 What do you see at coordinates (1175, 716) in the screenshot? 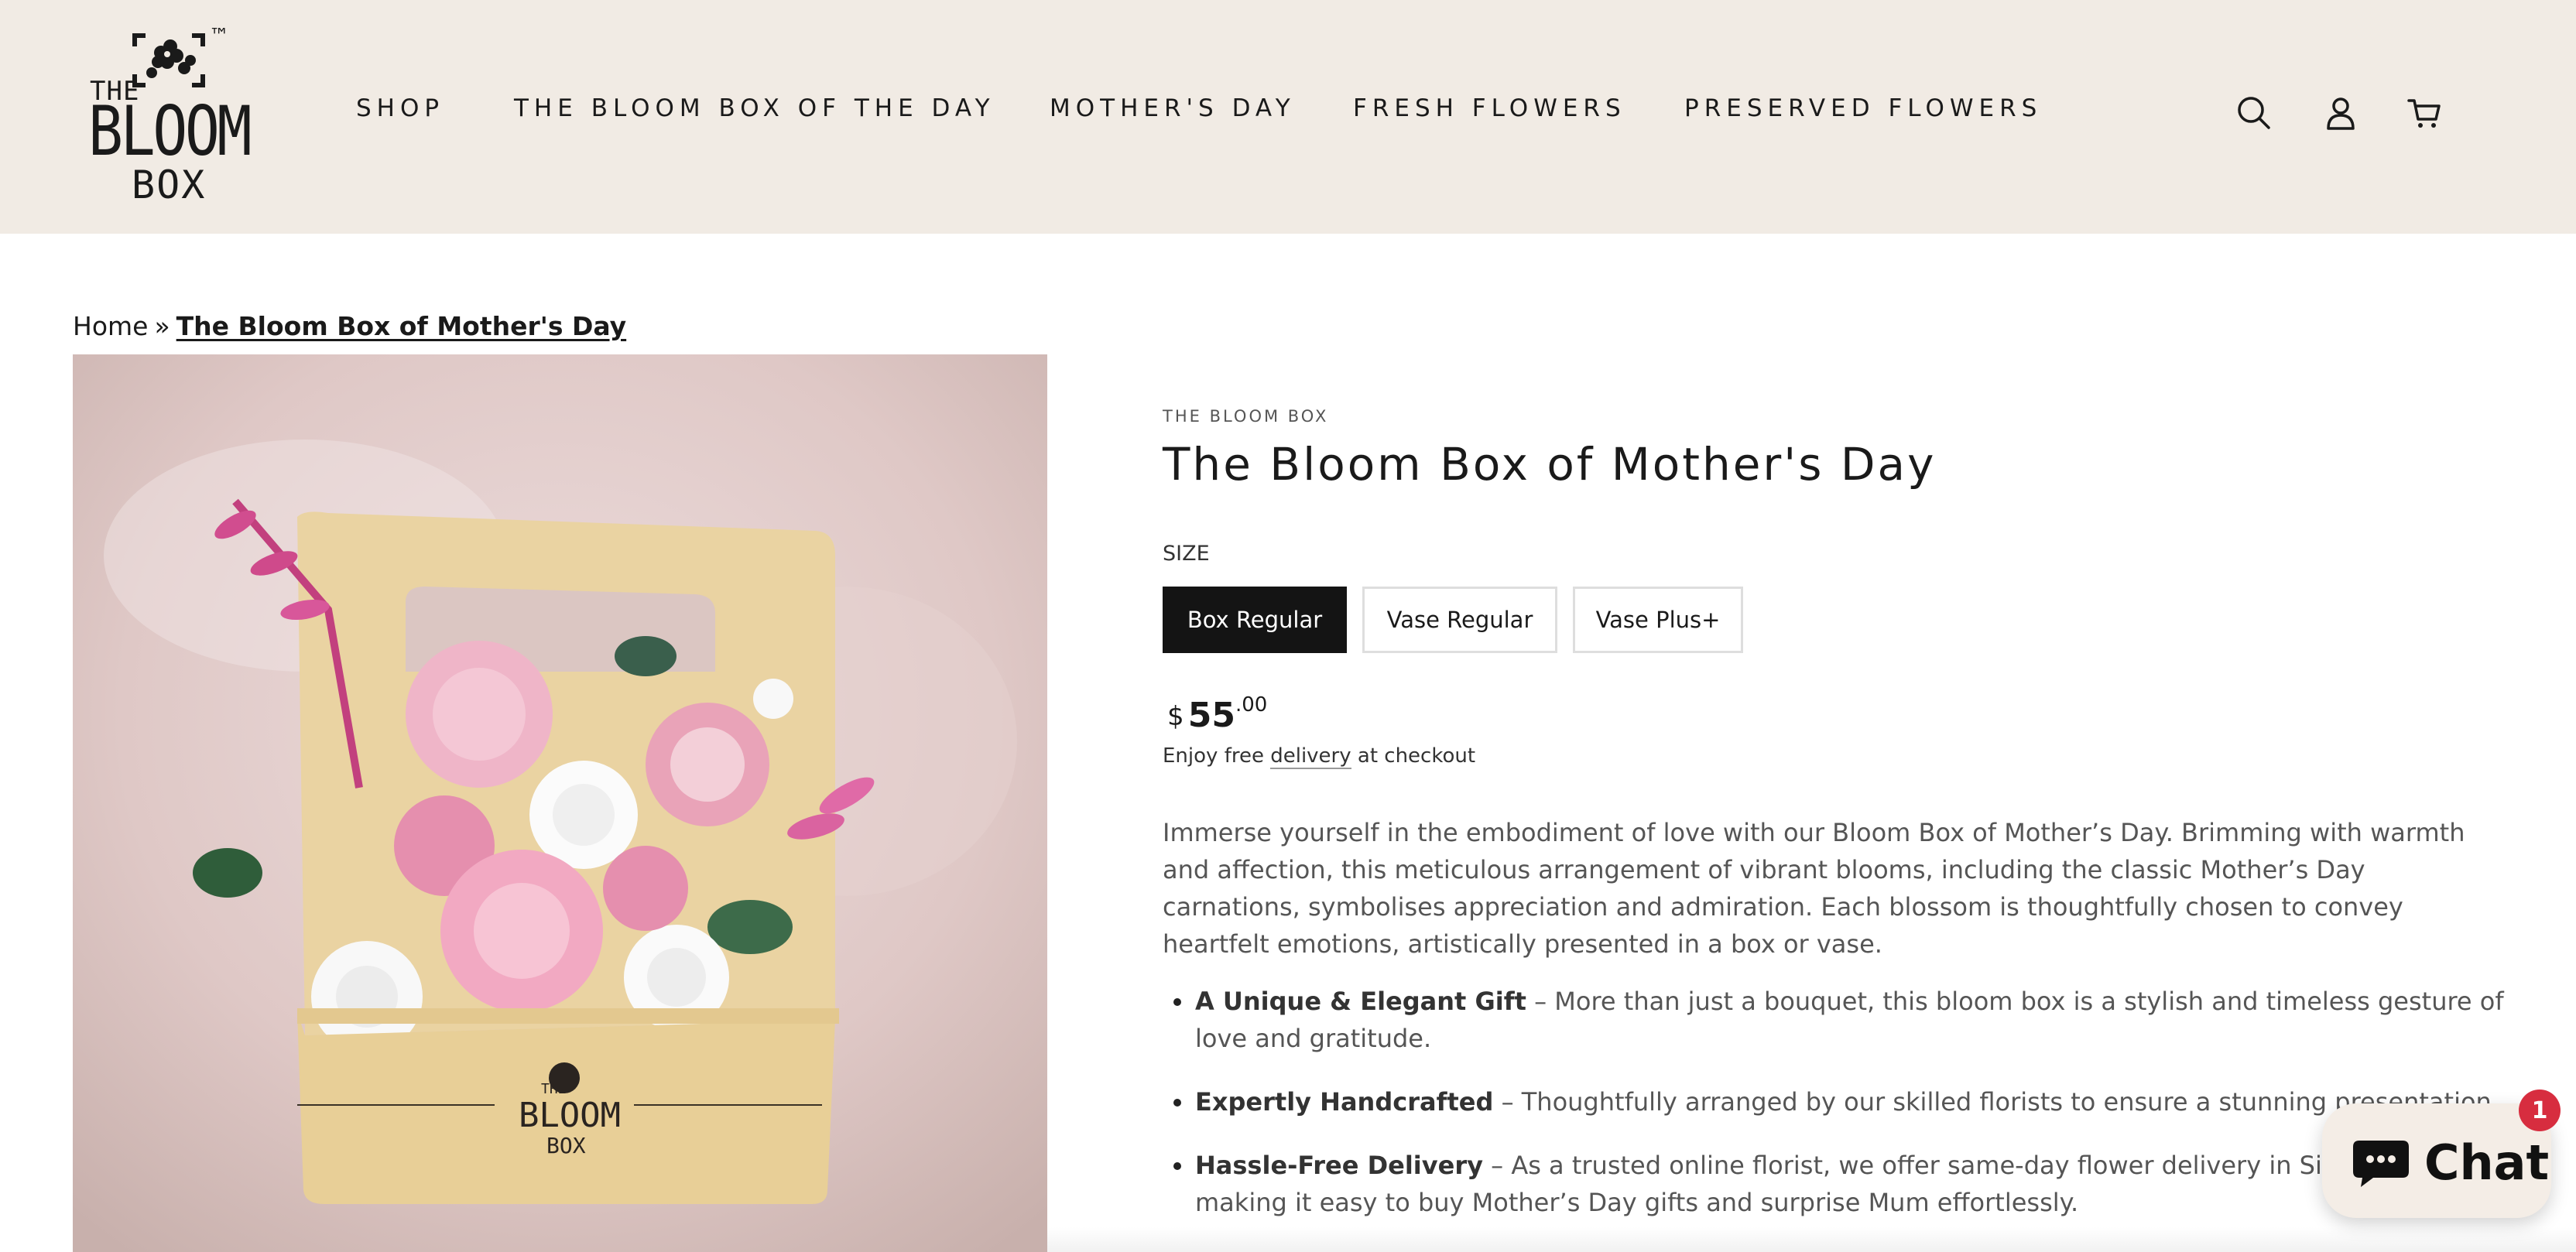
I see `price-currency: $` at bounding box center [1175, 716].